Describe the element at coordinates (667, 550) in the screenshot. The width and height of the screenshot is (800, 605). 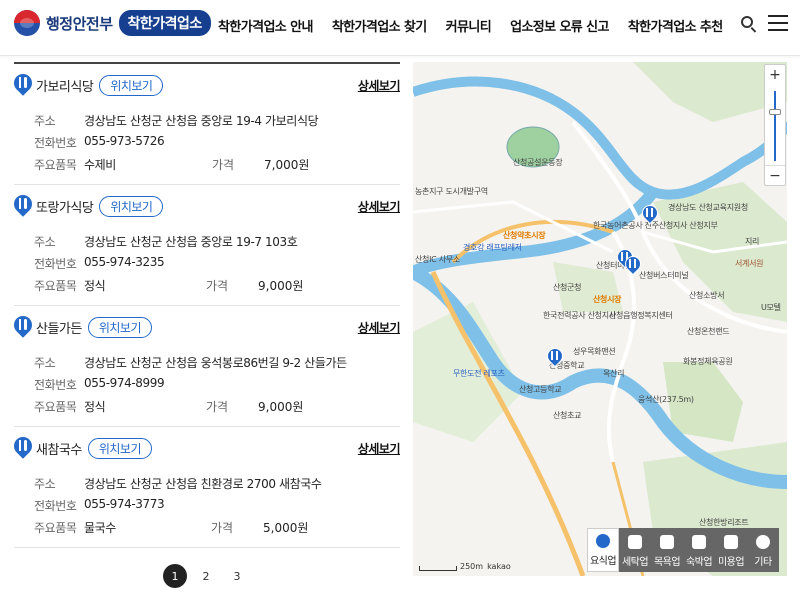
I see `category-bath-button: 목욕업` at that location.